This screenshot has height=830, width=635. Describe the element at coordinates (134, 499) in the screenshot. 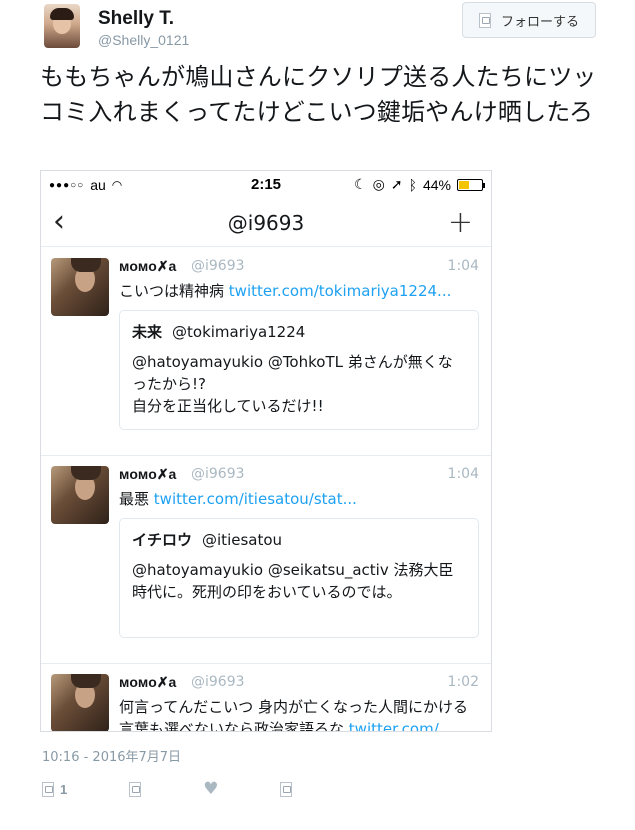

I see `post-text: 最悪` at that location.